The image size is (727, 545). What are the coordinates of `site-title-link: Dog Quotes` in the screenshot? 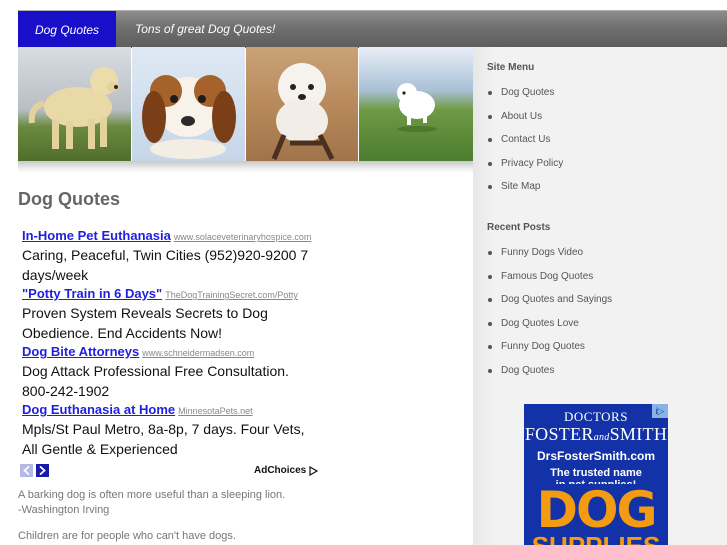 It's located at (67, 29).